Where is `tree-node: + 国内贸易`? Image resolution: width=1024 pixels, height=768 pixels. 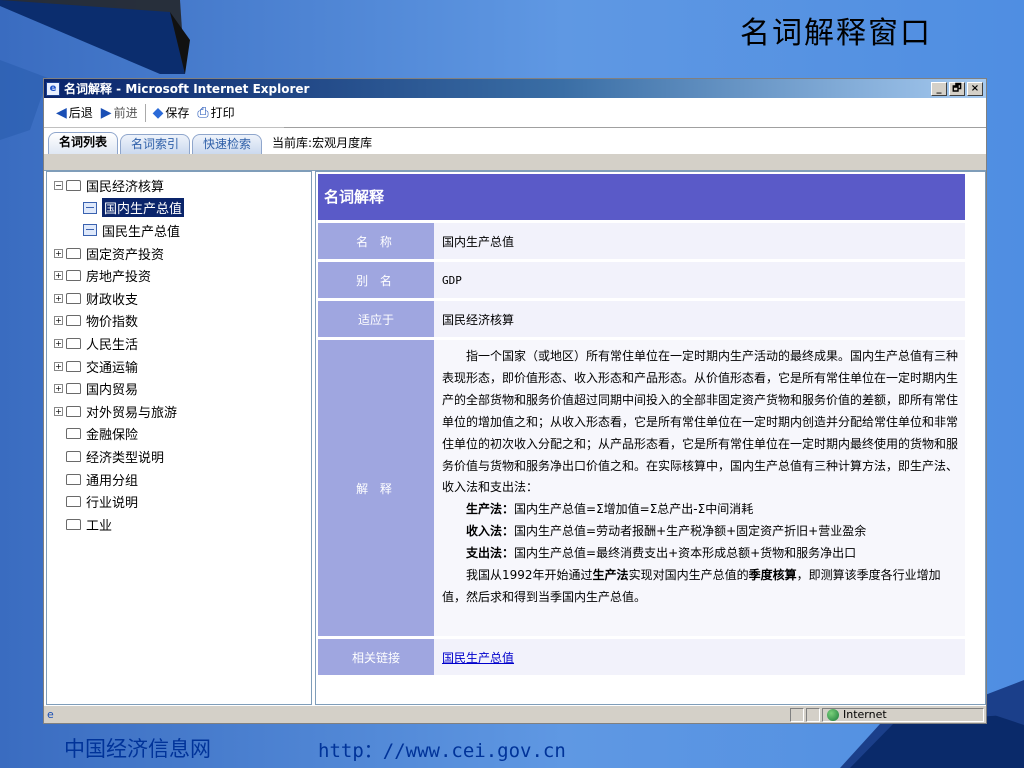 tree-node: + 国内贸易 is located at coordinates (179, 388).